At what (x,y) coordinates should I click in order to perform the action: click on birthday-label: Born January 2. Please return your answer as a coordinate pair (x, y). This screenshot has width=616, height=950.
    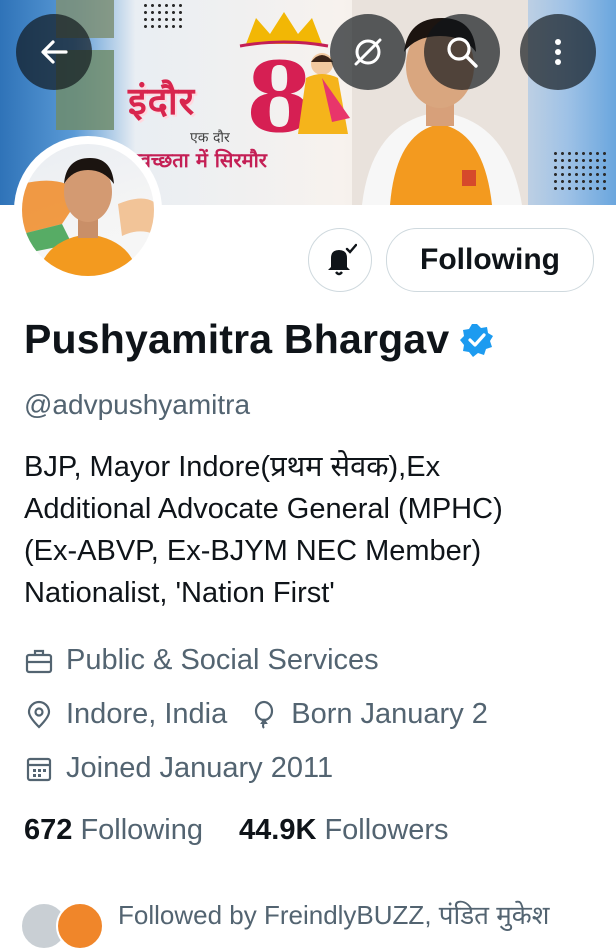
    Looking at the image, I should click on (389, 714).